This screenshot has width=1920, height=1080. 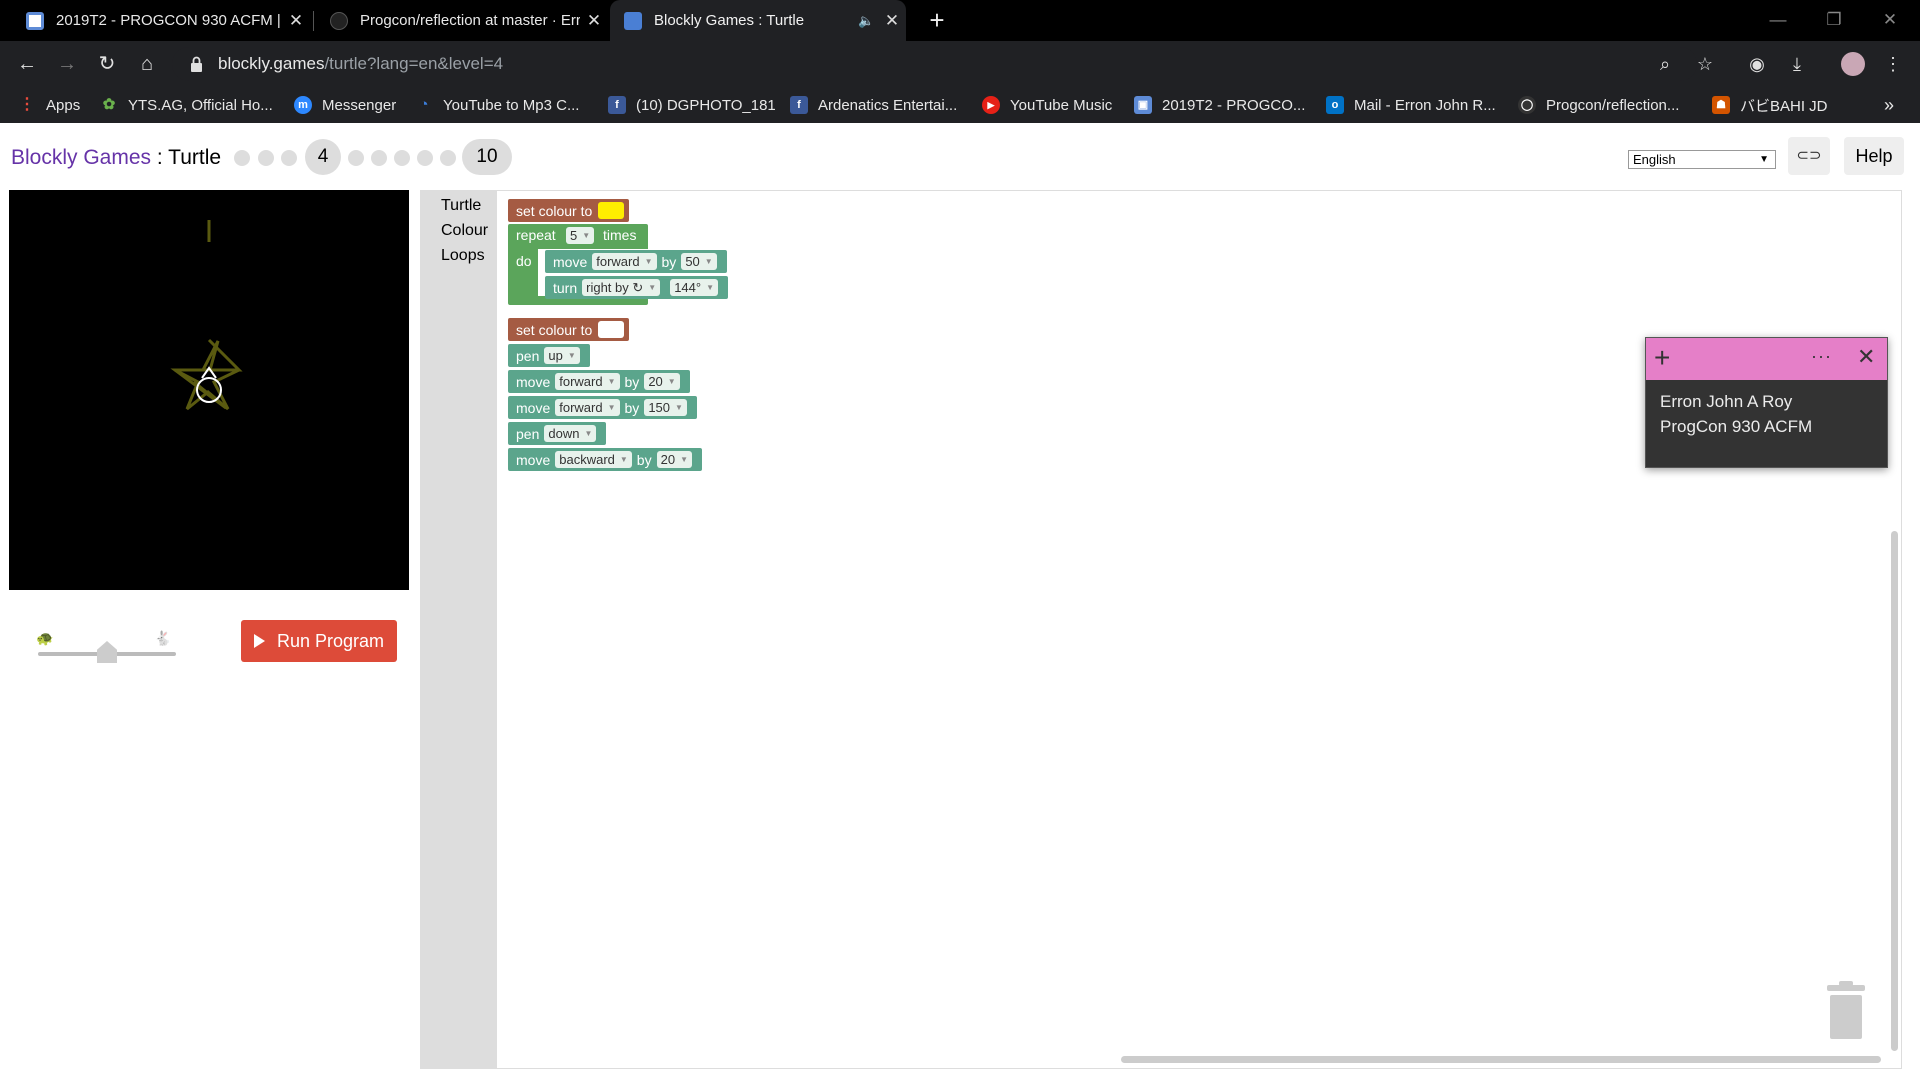 What do you see at coordinates (699, 261) in the screenshot?
I see `distance-field: 50 ▼` at bounding box center [699, 261].